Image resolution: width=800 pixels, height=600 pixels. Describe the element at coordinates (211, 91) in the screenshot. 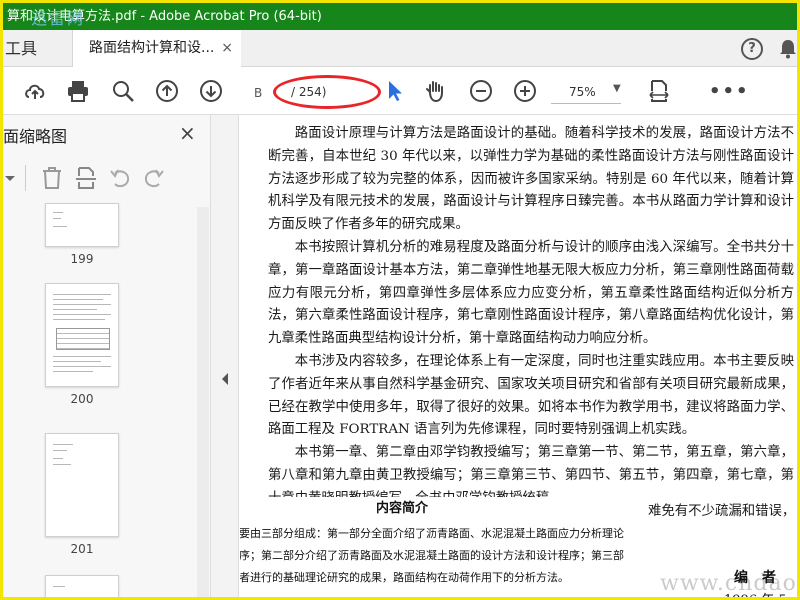

I see `page-down-icon` at that location.